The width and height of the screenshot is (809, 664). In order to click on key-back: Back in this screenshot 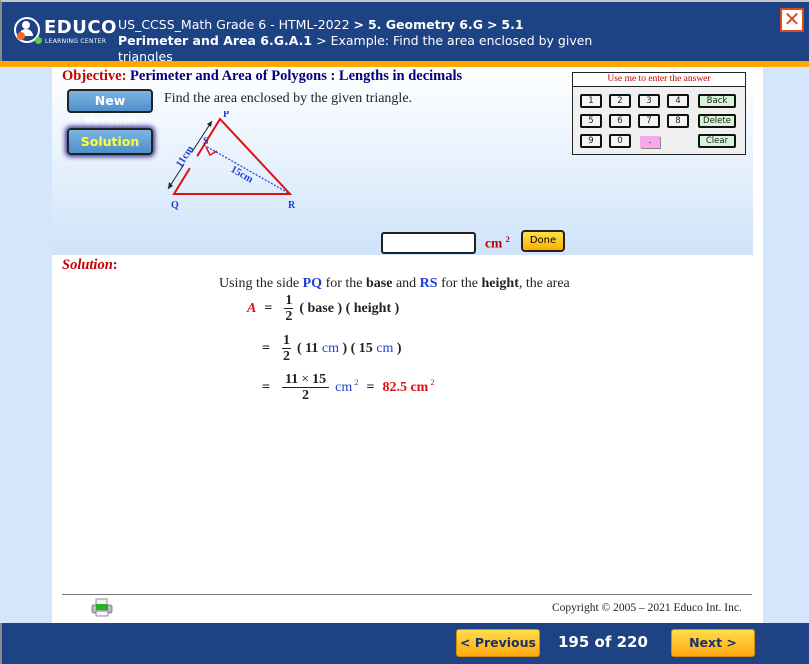, I will do `click(717, 101)`.